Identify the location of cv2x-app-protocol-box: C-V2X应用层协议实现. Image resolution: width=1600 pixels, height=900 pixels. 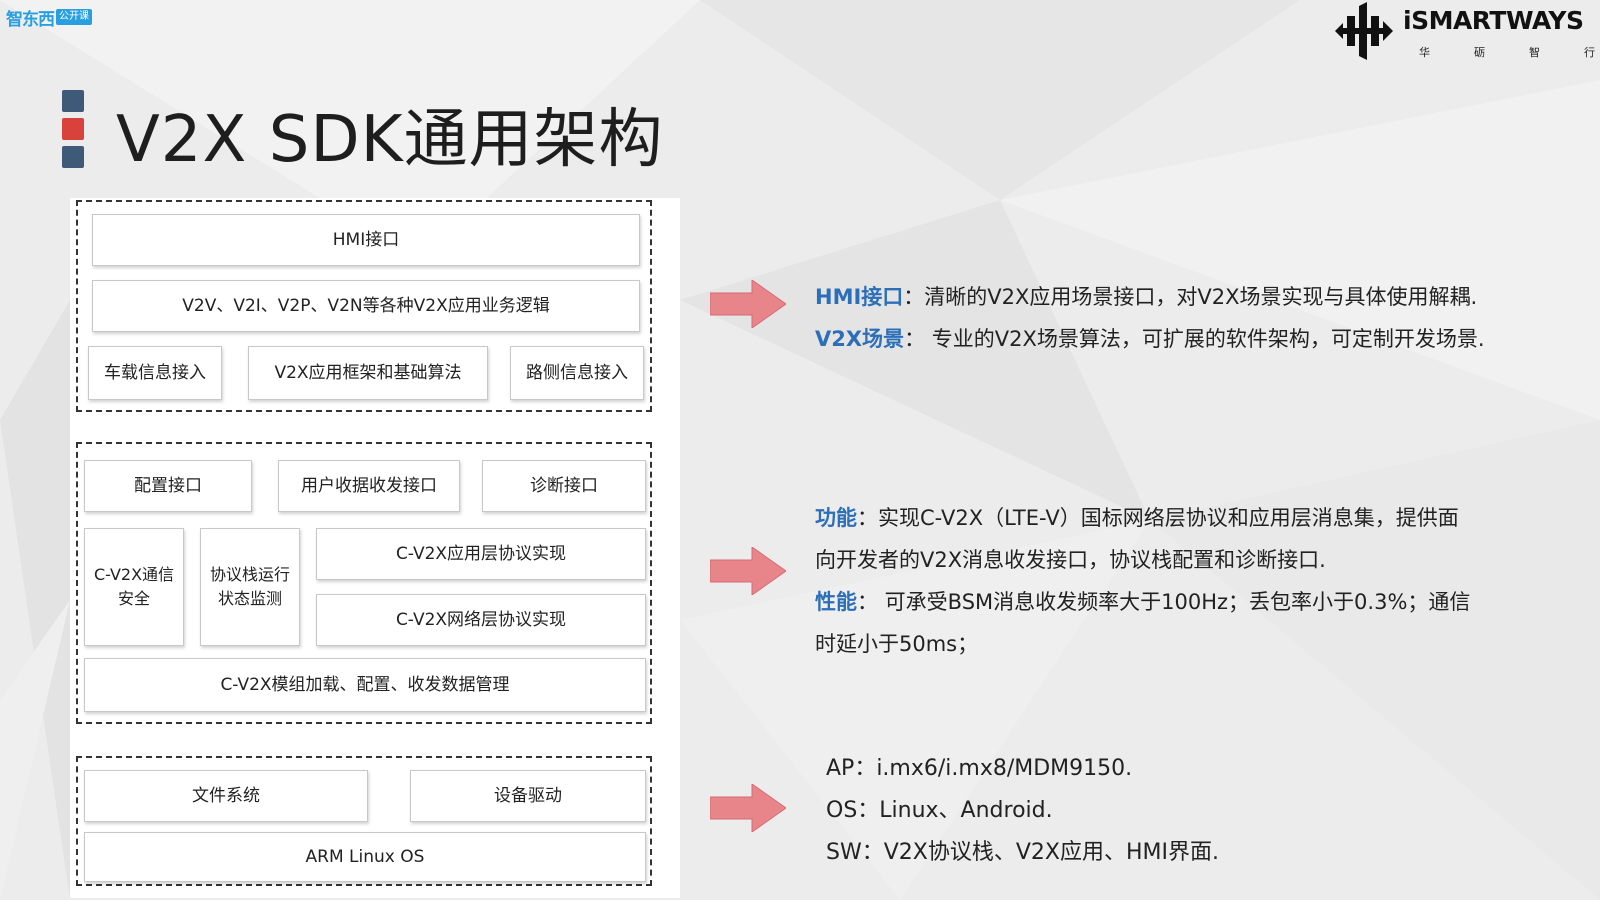
(481, 554).